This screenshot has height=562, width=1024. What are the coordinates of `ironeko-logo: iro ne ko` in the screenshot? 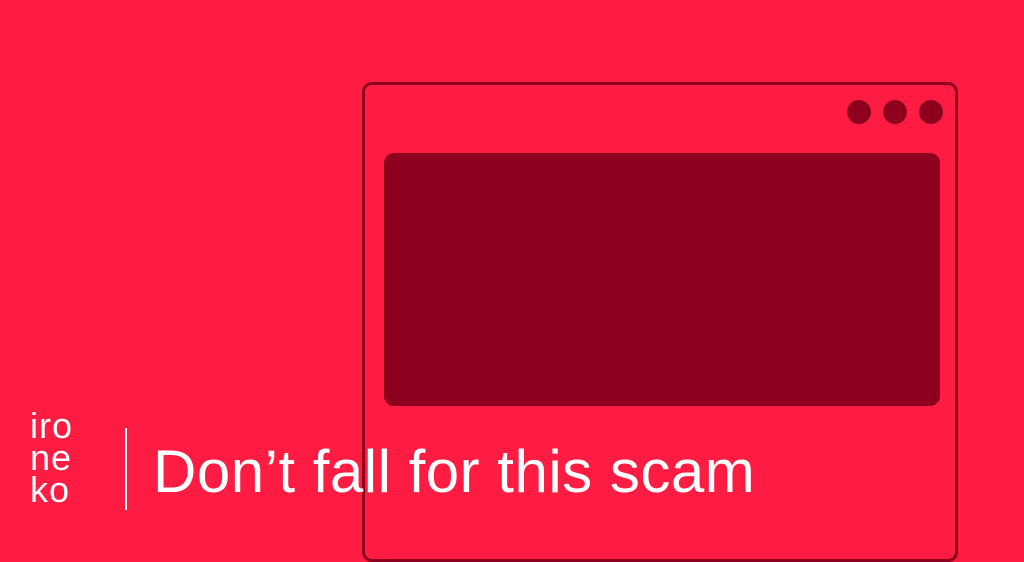 It's located at (51, 459).